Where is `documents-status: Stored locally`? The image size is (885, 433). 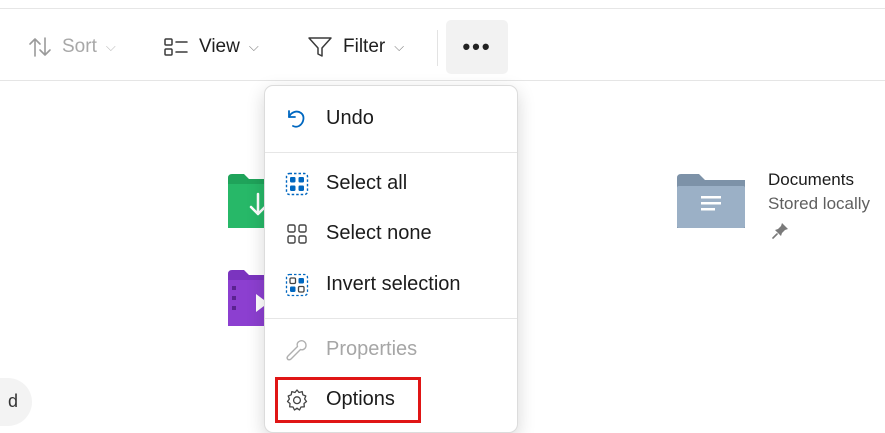 documents-status: Stored locally is located at coordinates (819, 203).